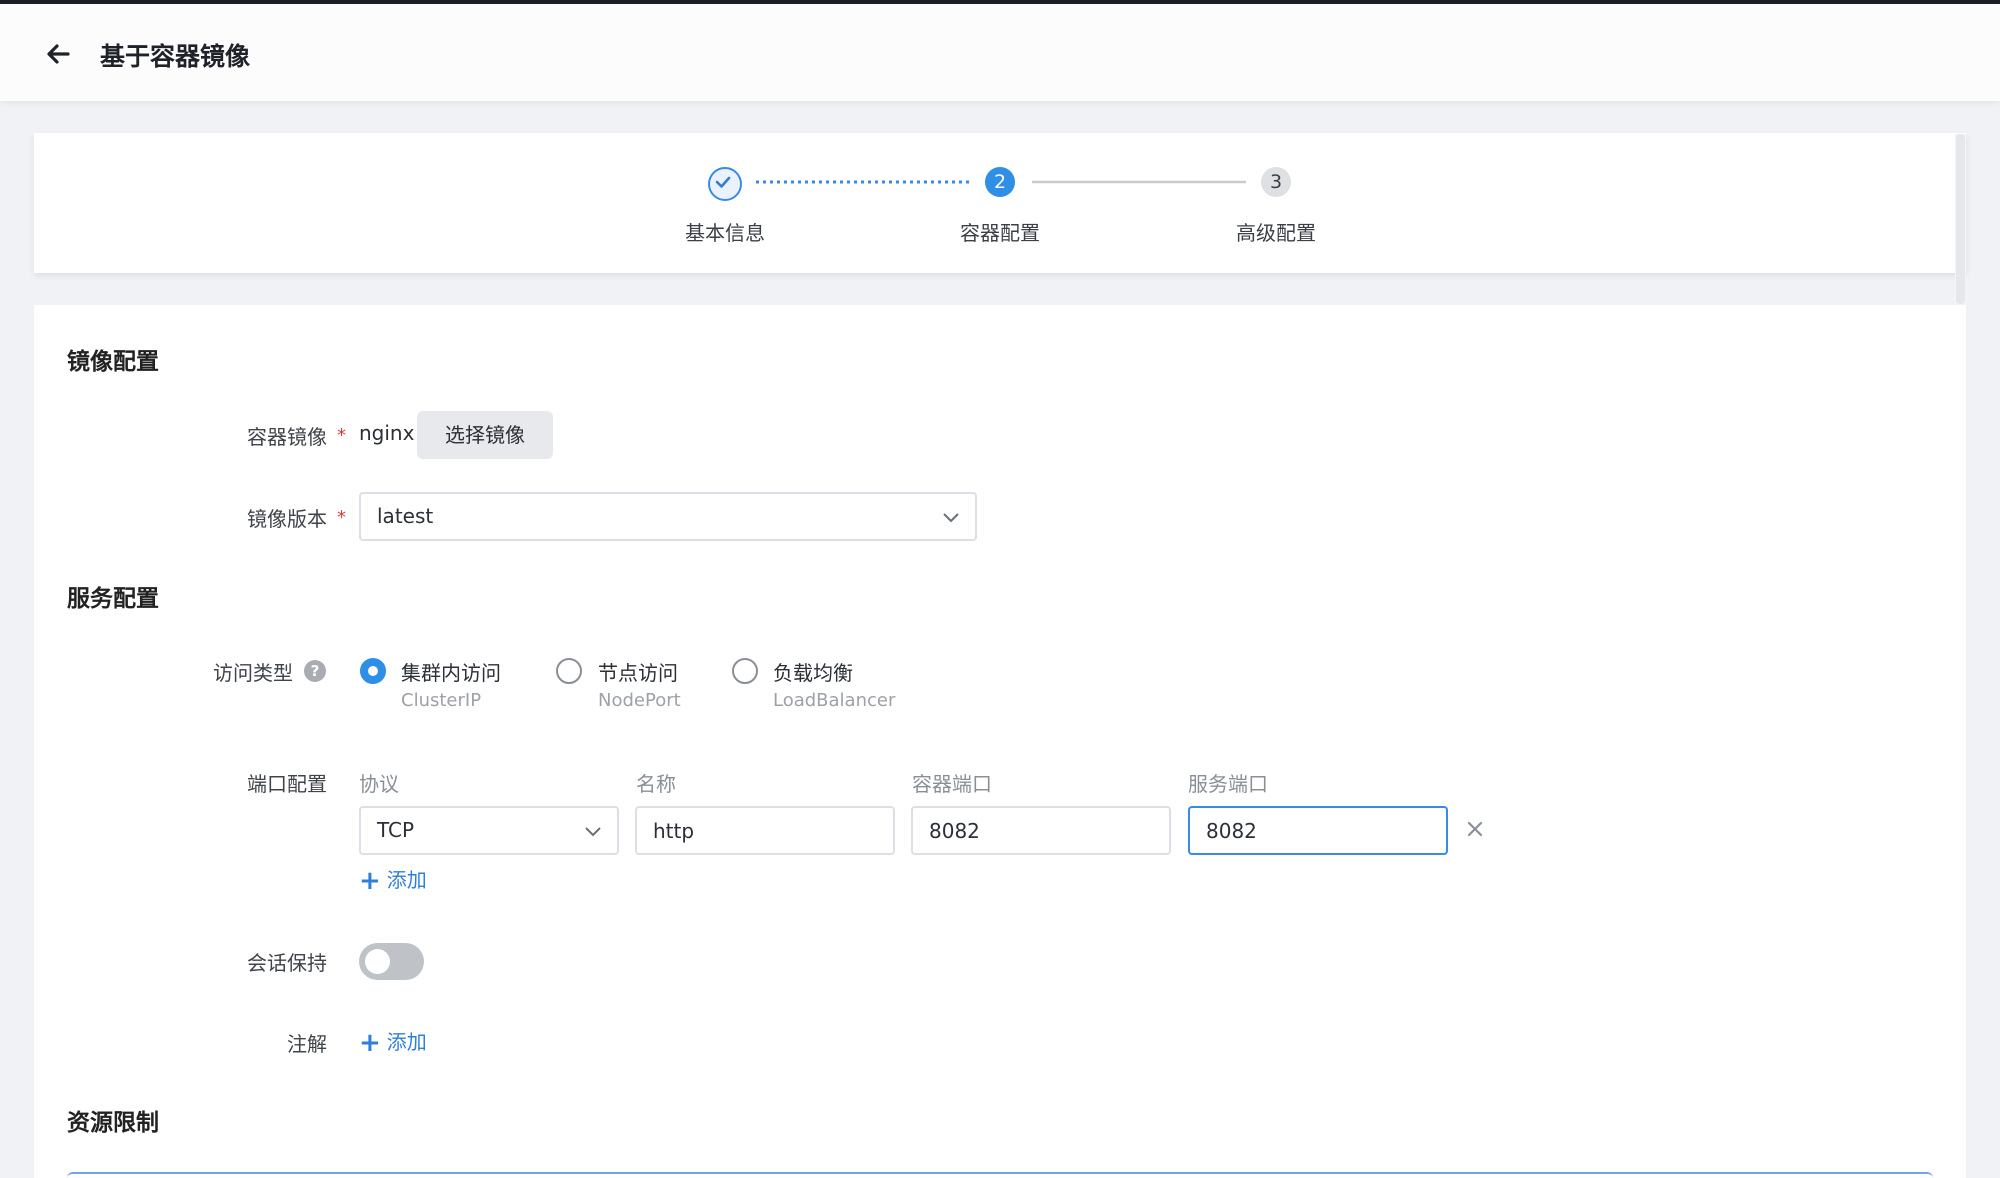  I want to click on step-2-label: 容器配置, so click(1000, 233).